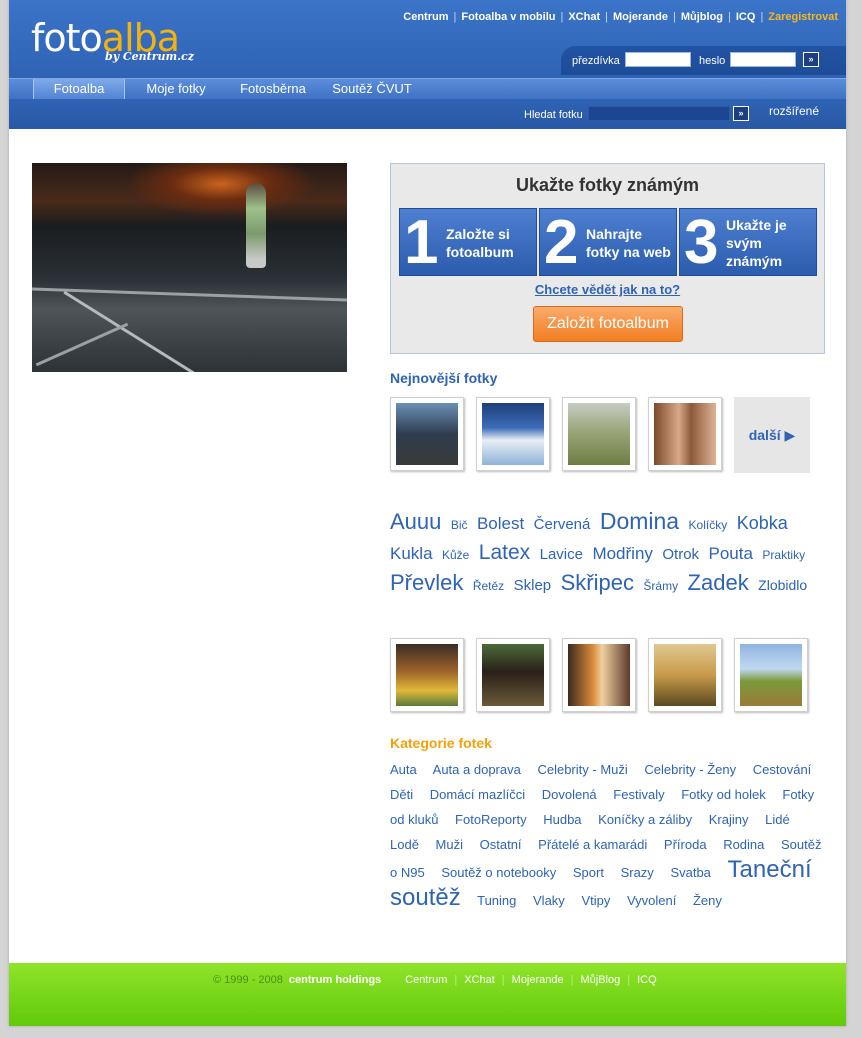 This screenshot has width=862, height=1038. What do you see at coordinates (743, 844) in the screenshot?
I see `category-link: Rodina` at bounding box center [743, 844].